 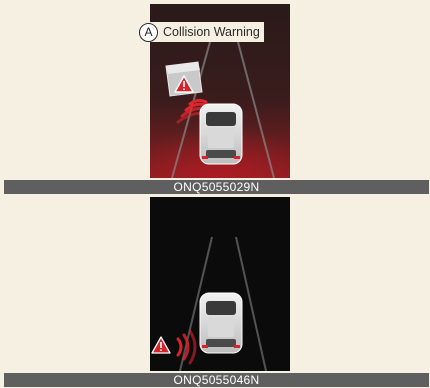 I want to click on label-marker-a: A, so click(x=148, y=32).